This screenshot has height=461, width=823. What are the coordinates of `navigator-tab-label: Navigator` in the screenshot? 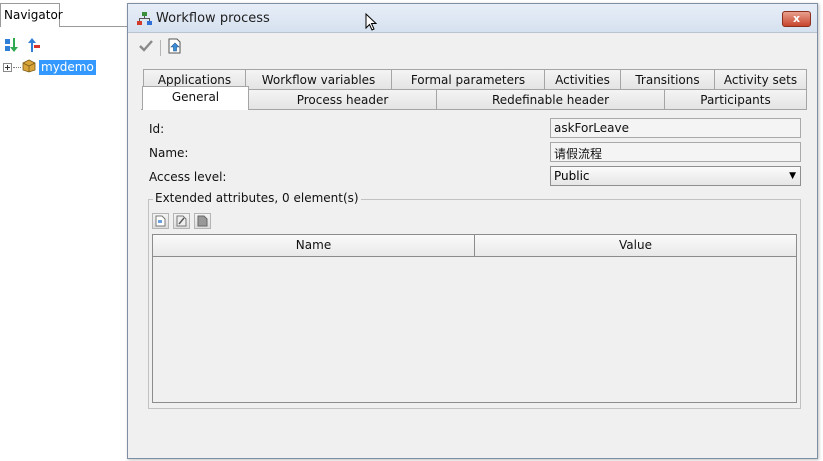 It's located at (33, 15).